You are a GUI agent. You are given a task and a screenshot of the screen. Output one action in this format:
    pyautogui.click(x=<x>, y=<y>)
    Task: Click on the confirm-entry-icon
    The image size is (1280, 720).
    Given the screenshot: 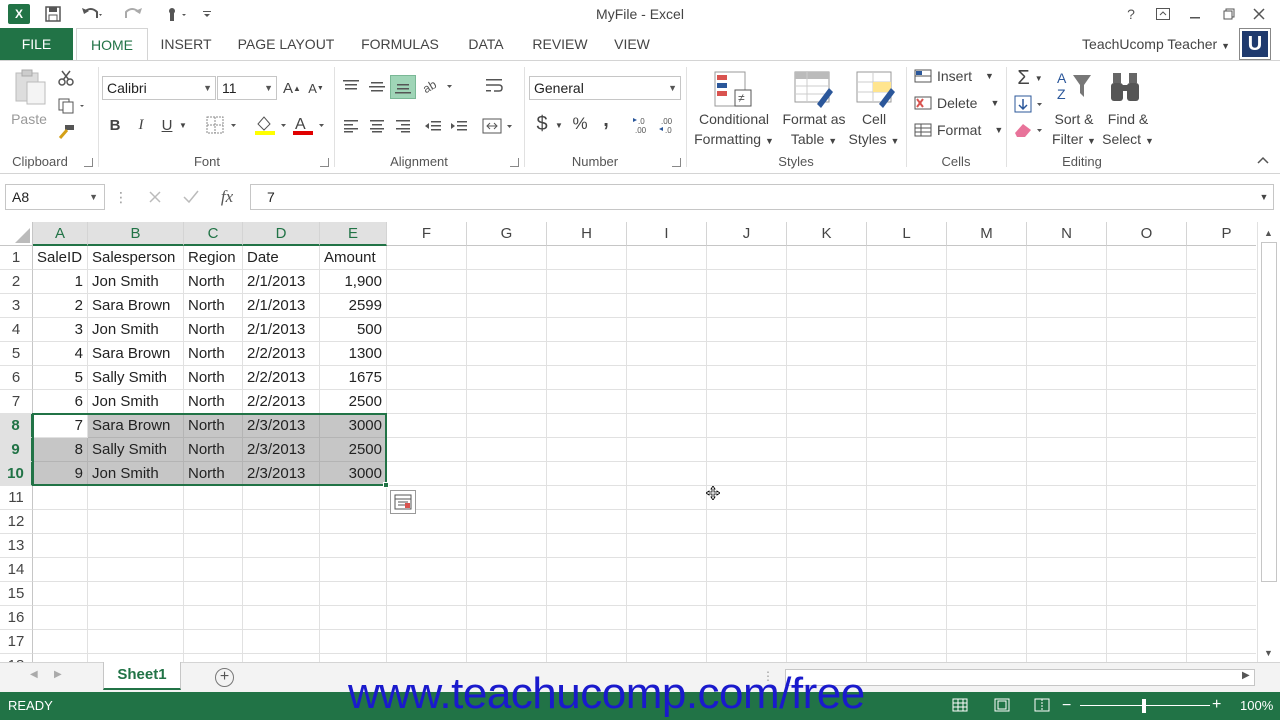 What is the action you would take?
    pyautogui.click(x=191, y=197)
    